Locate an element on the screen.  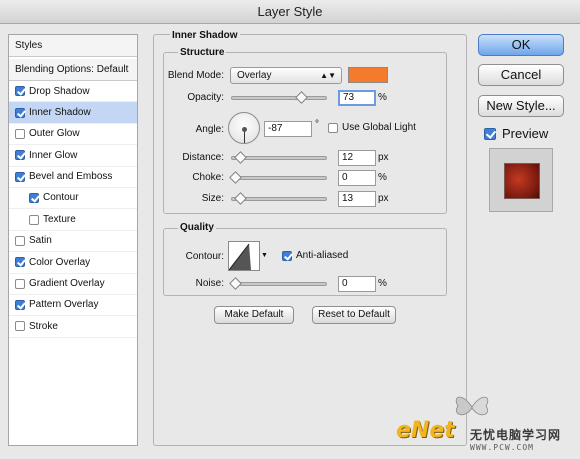
style-item-label: Satin is located at coordinates (40, 241).